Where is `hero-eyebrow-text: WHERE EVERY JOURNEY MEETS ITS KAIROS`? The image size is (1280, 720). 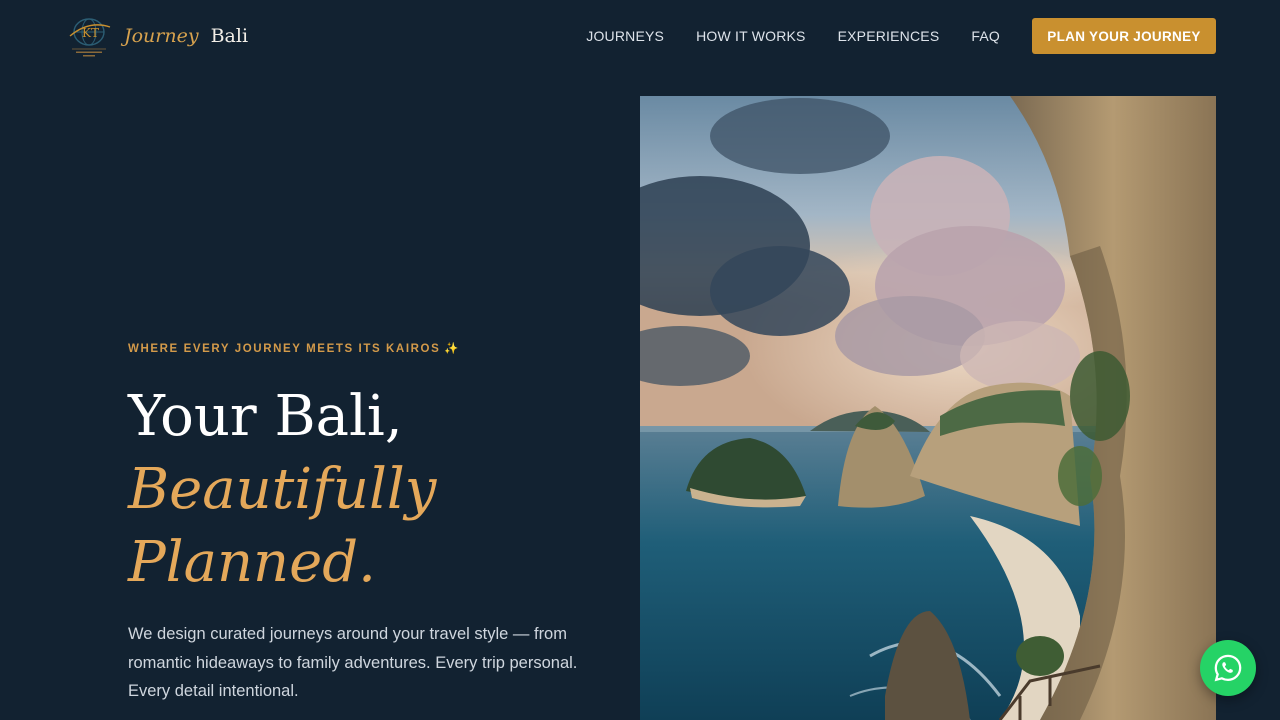
hero-eyebrow-text: WHERE EVERY JOURNEY MEETS ITS KAIROS is located at coordinates (284, 349).